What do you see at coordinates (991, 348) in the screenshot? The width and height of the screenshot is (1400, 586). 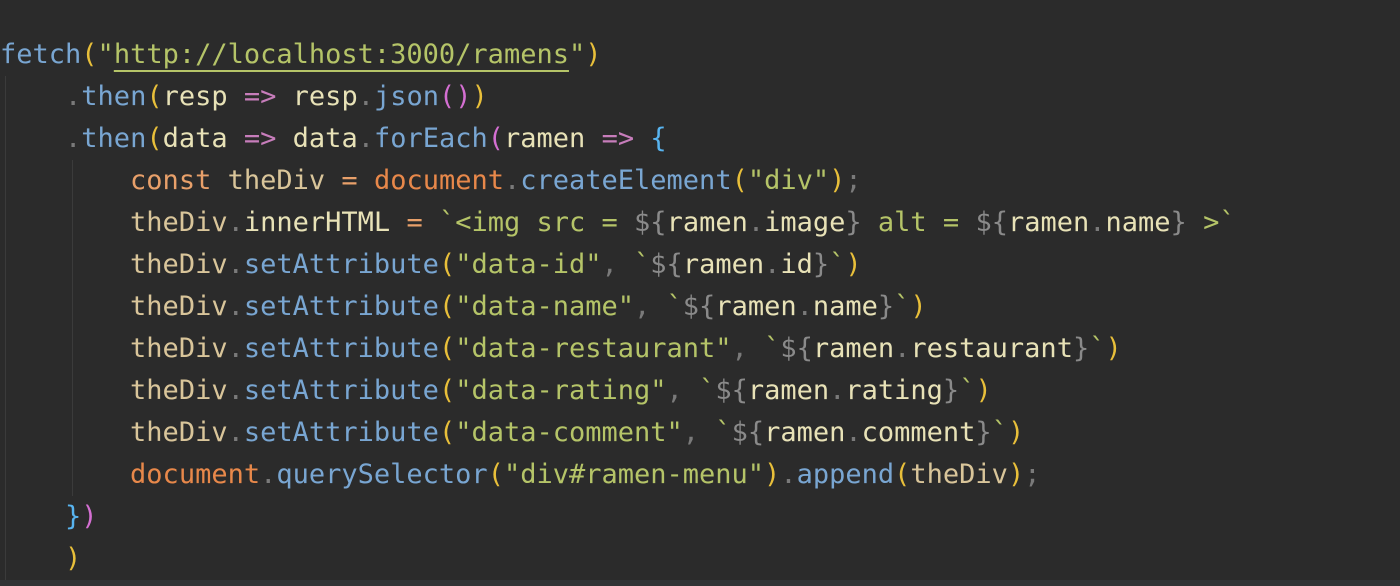 I see `code-token: restaurant` at bounding box center [991, 348].